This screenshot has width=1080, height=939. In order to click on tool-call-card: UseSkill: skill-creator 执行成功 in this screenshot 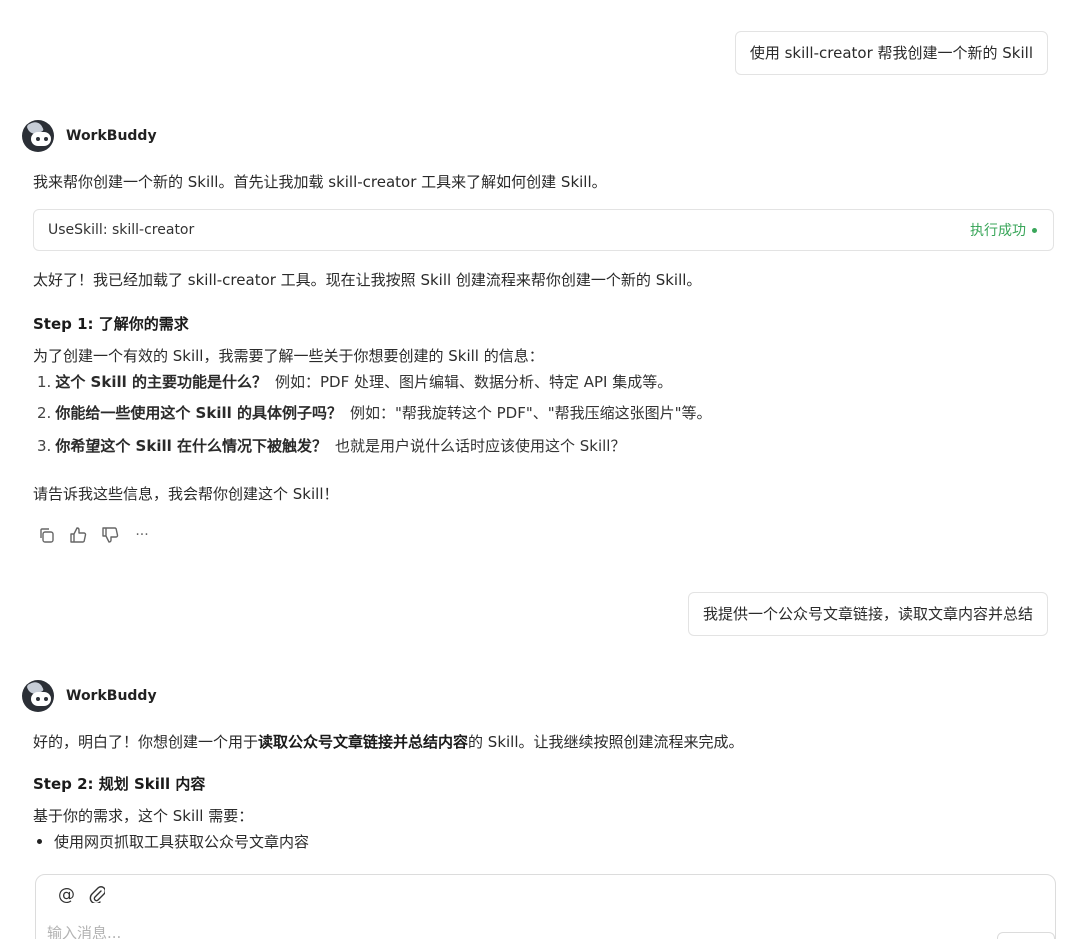, I will do `click(543, 230)`.